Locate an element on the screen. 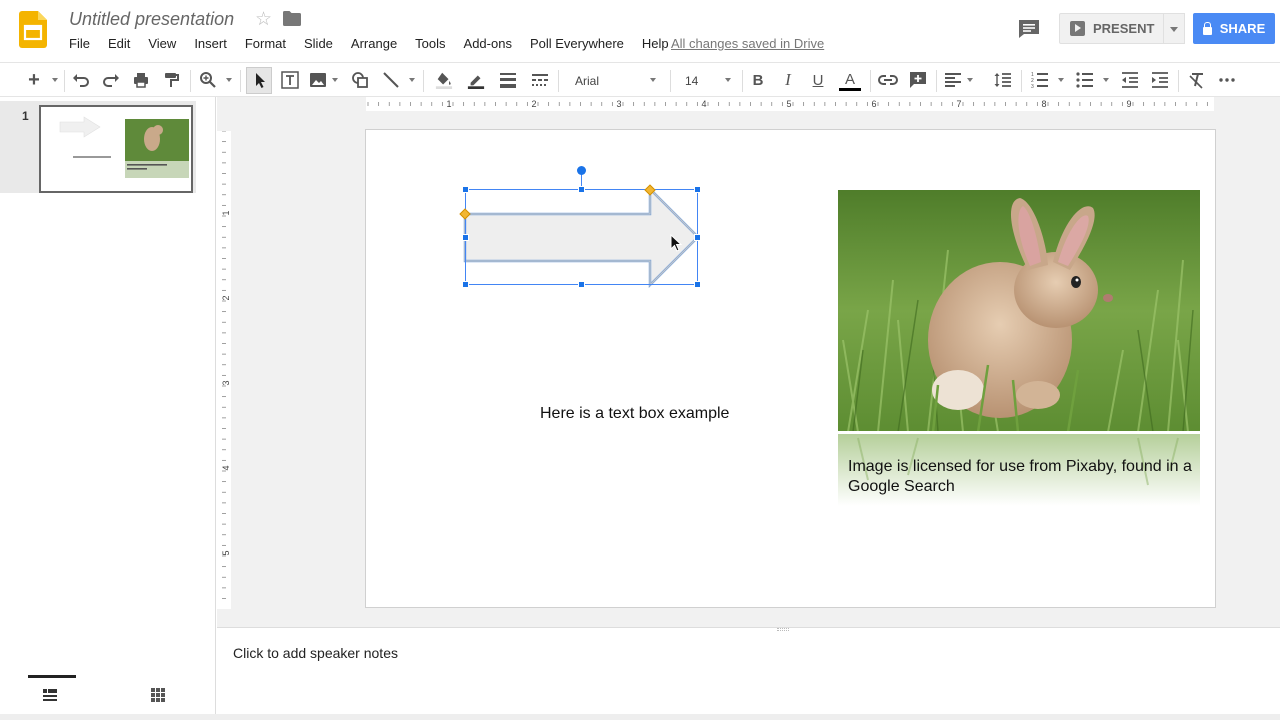 This screenshot has height=720, width=1280. slide-thumbnail is located at coordinates (116, 149).